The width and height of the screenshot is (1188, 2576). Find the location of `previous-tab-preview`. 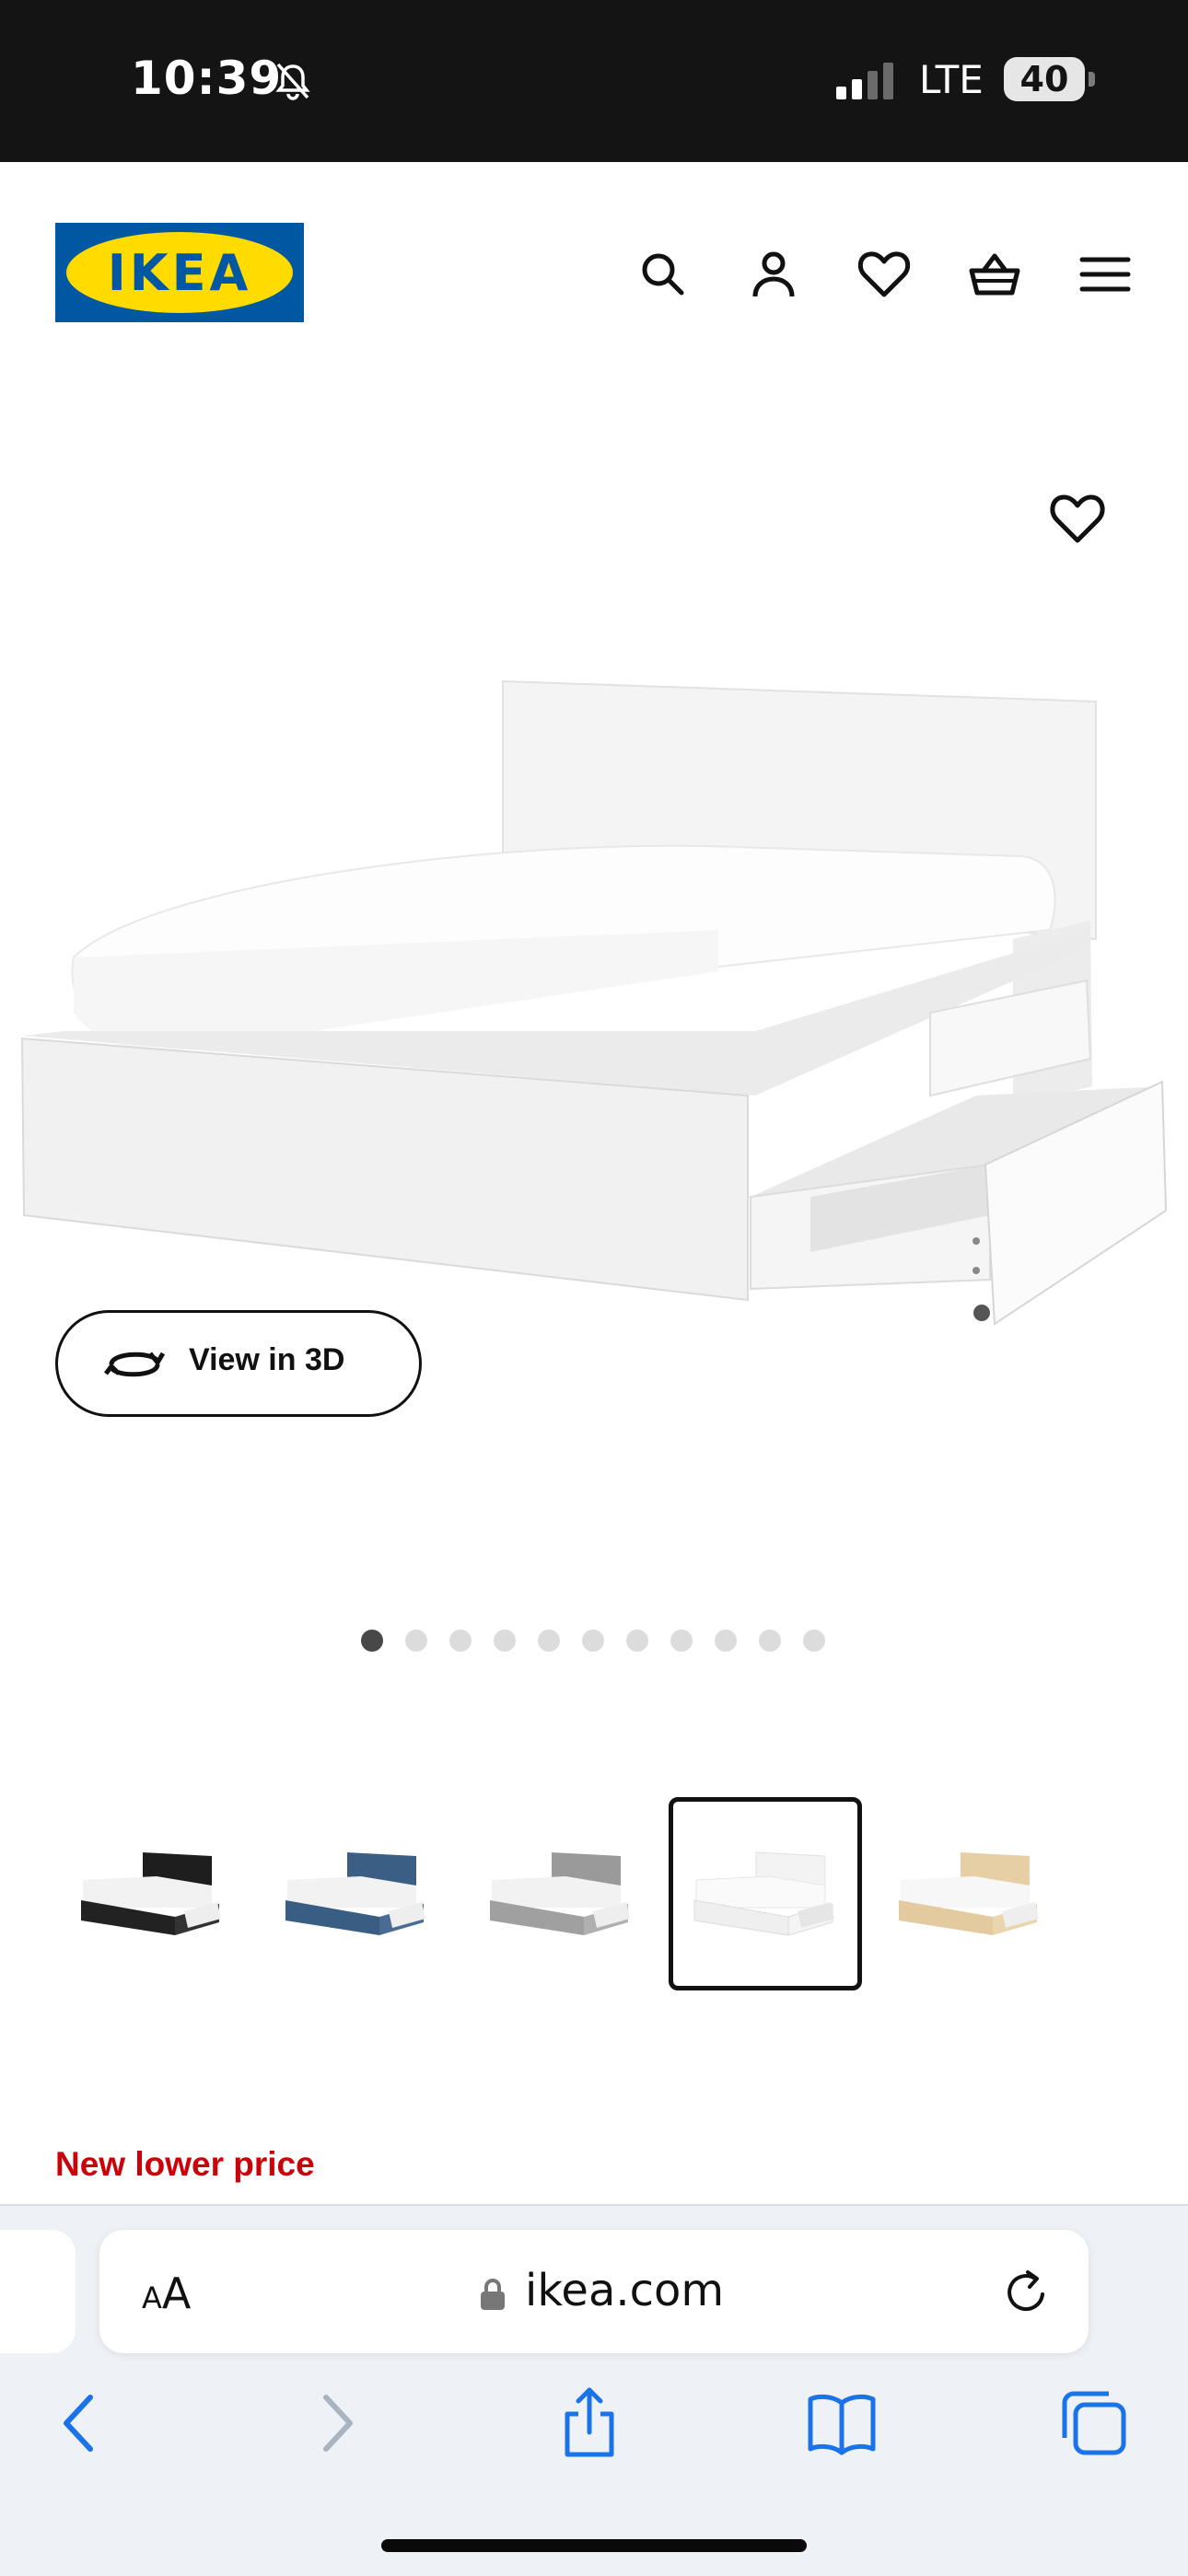

previous-tab-preview is located at coordinates (38, 2291).